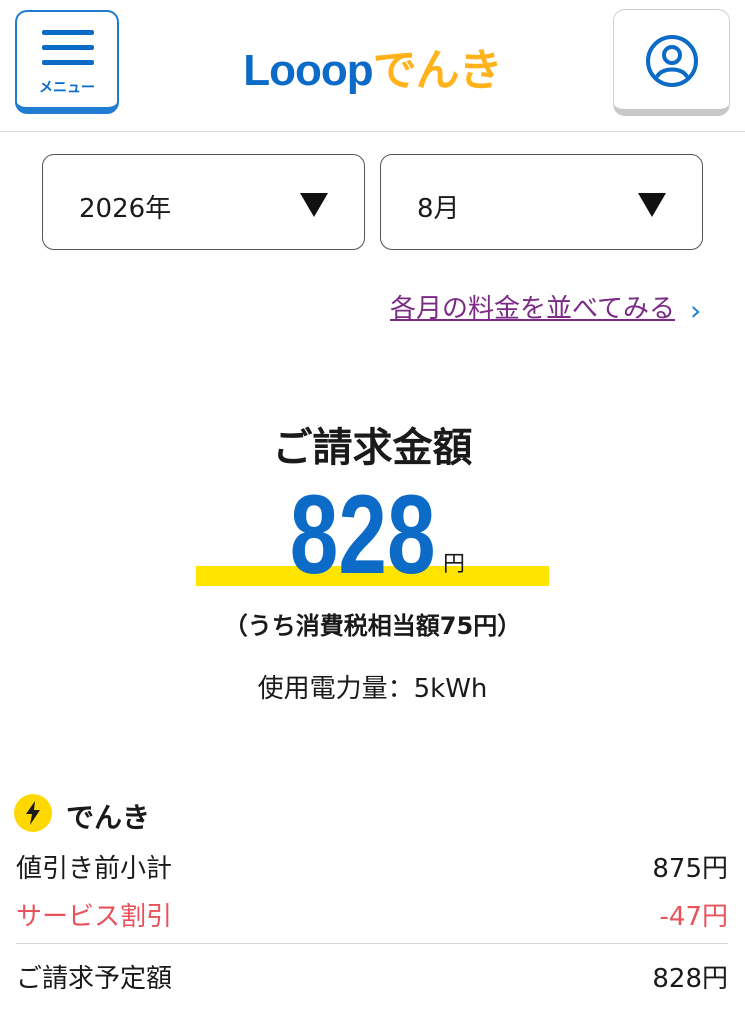  Describe the element at coordinates (203, 202) in the screenshot. I see `year-select: 2026年` at that location.